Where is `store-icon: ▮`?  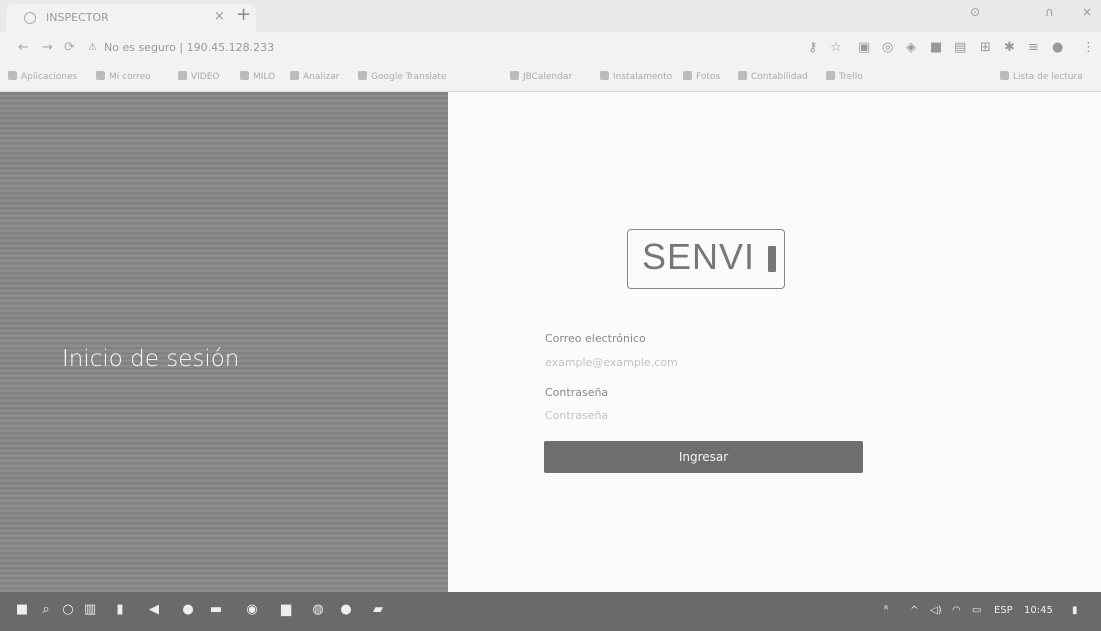
store-icon: ▮ is located at coordinates (120, 610).